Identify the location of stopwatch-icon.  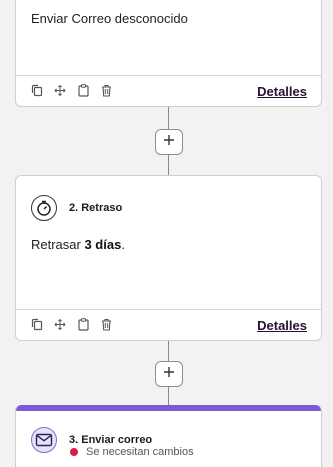
(44, 208).